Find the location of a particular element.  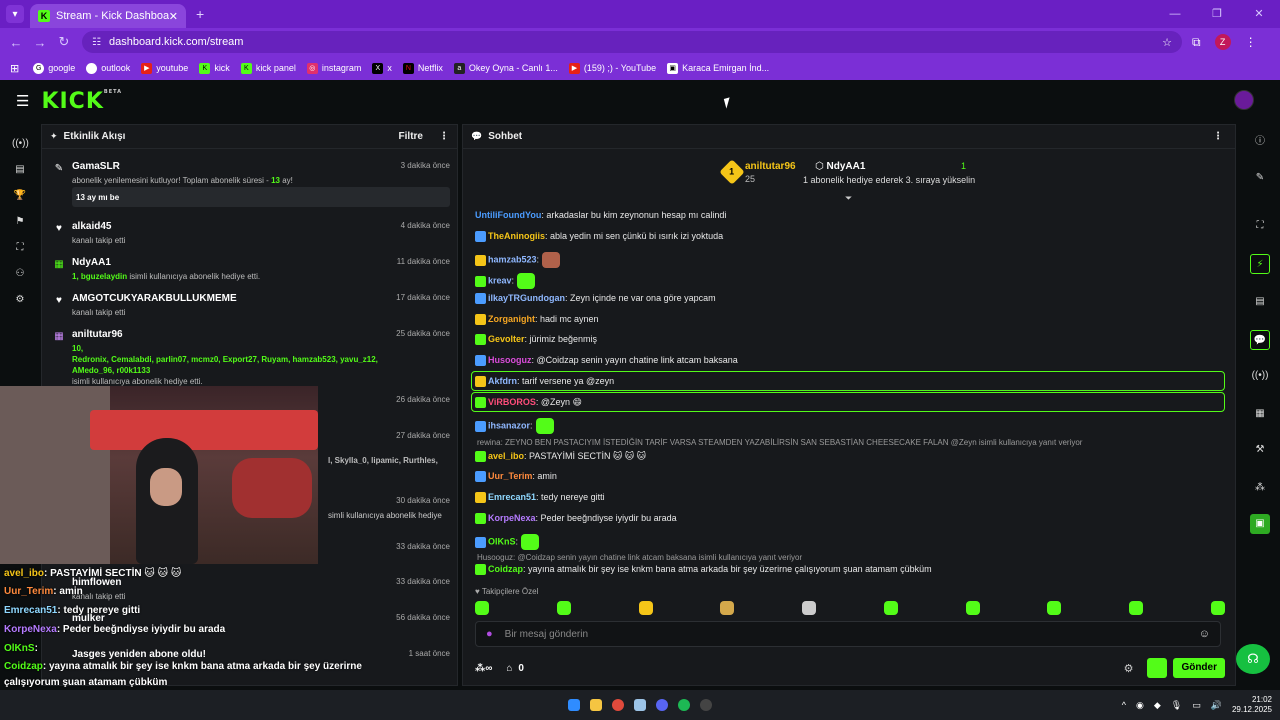

chat-username: Uur_Terim is located at coordinates (510, 476).